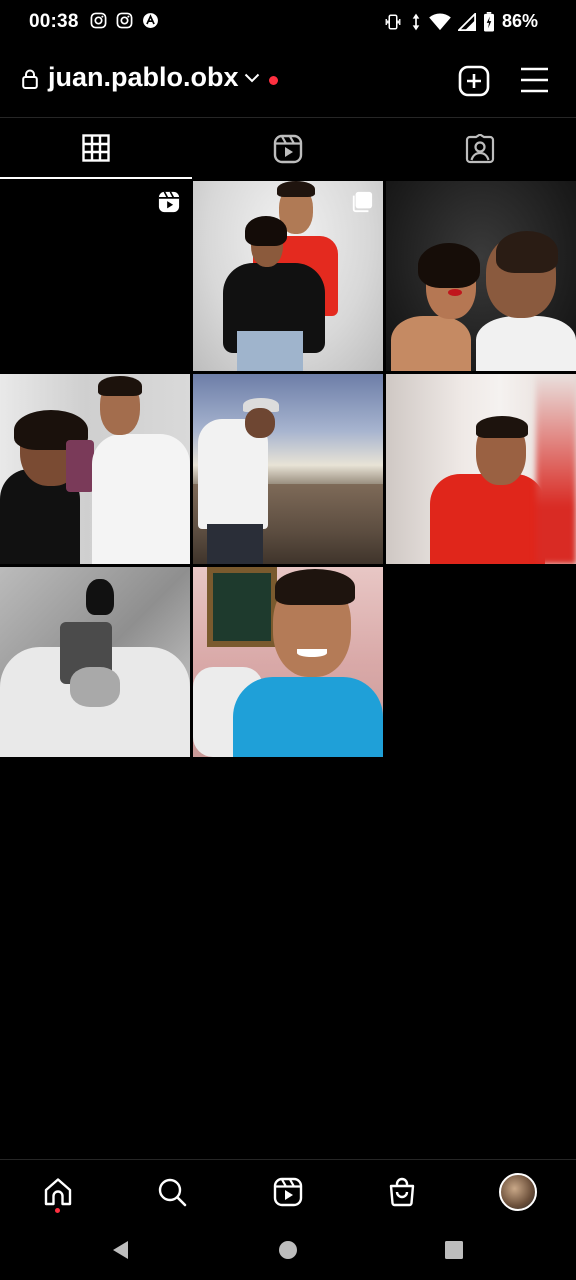 Image resolution: width=576 pixels, height=1280 pixels. Describe the element at coordinates (440, 21) in the screenshot. I see `wifi-icon` at that location.